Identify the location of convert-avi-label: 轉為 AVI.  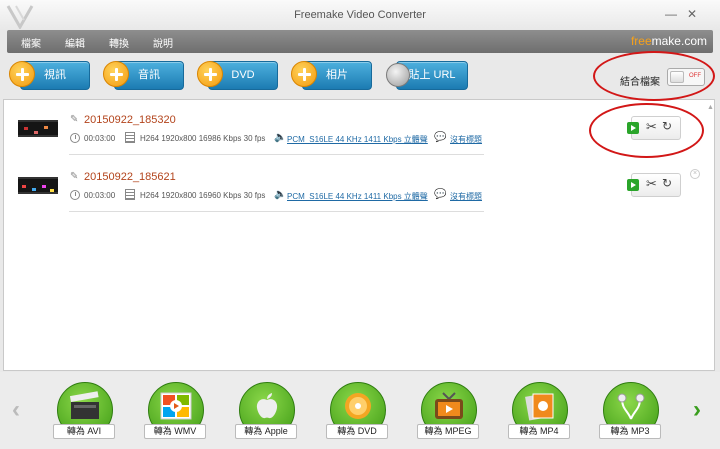
(84, 431).